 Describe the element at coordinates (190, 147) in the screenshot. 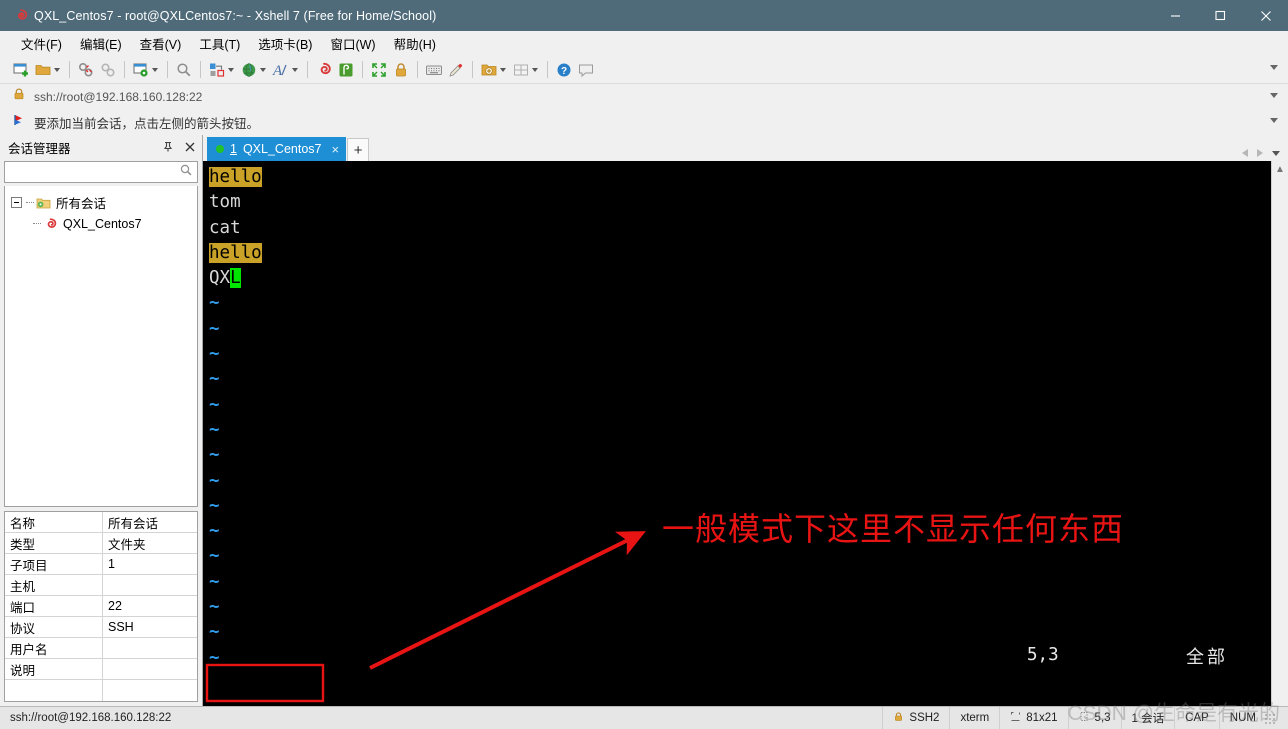

I see `close-icon` at that location.